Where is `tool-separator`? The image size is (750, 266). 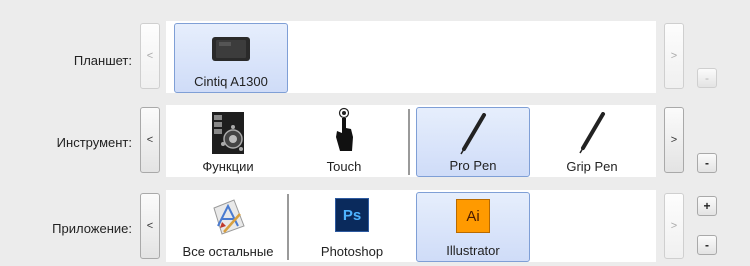
tool-separator is located at coordinates (409, 142).